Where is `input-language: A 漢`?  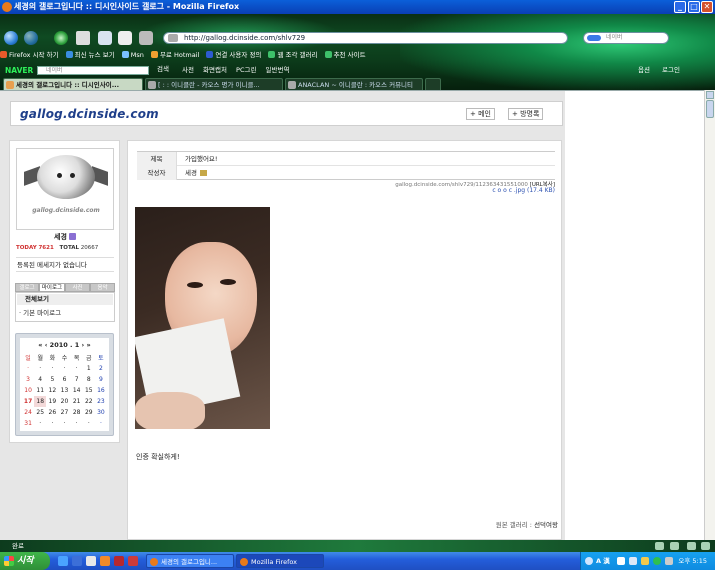
input-language: A 漢 is located at coordinates (603, 561).